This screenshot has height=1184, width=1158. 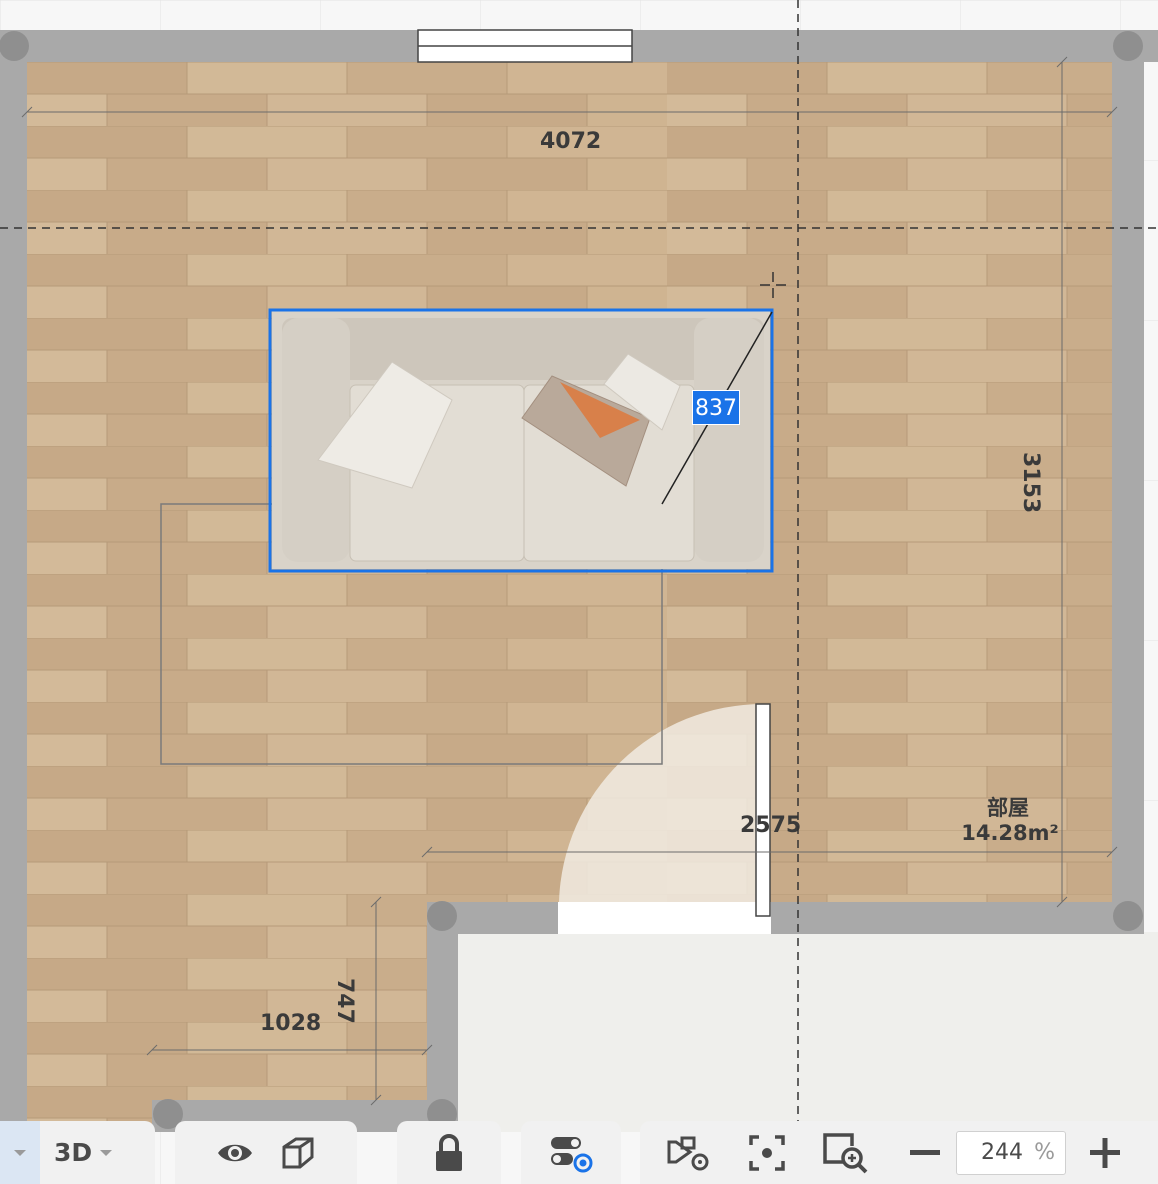 What do you see at coordinates (773, 285) in the screenshot?
I see `crosshair-cursor-icon` at bounding box center [773, 285].